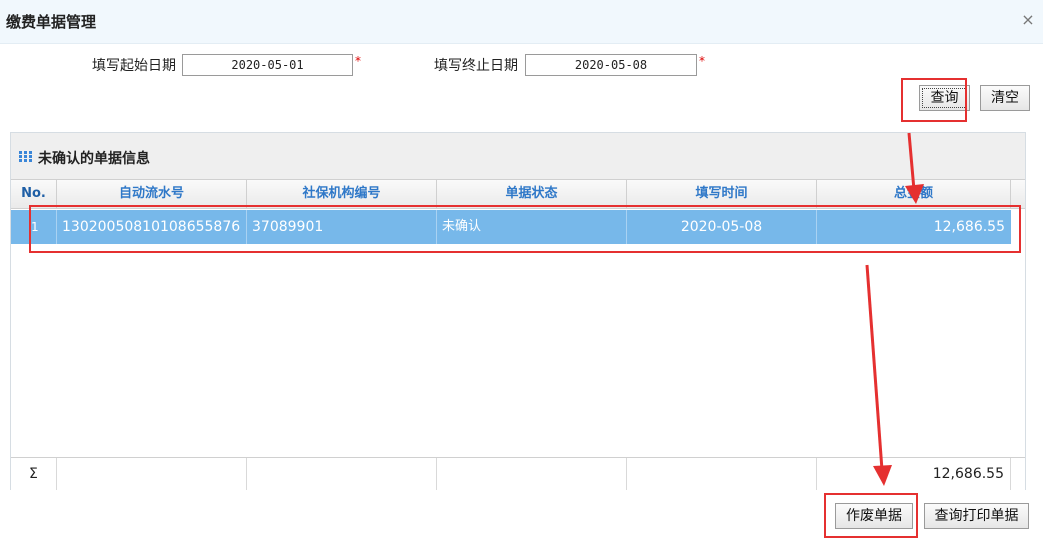 The height and width of the screenshot is (559, 1043). What do you see at coordinates (34, 194) in the screenshot?
I see `column-header-no: No.` at bounding box center [34, 194].